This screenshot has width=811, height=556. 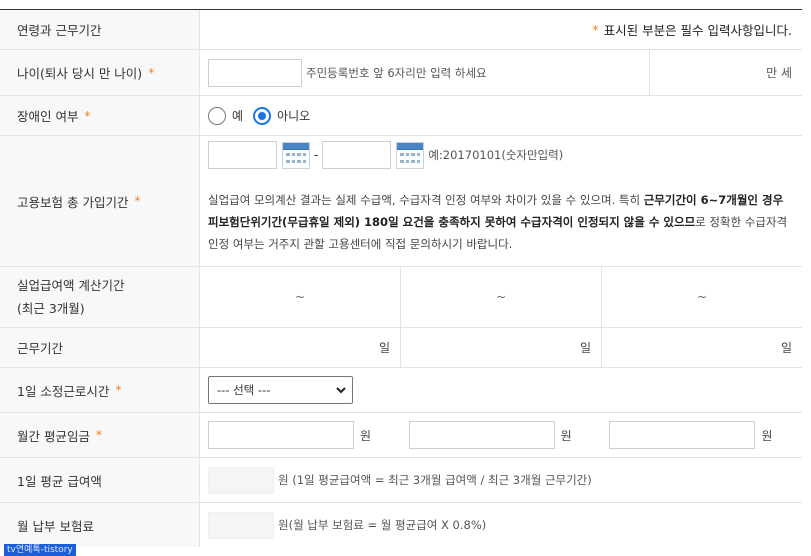 I want to click on insurance-period-label: 고용보험 총 가입기간 *, so click(x=100, y=201).